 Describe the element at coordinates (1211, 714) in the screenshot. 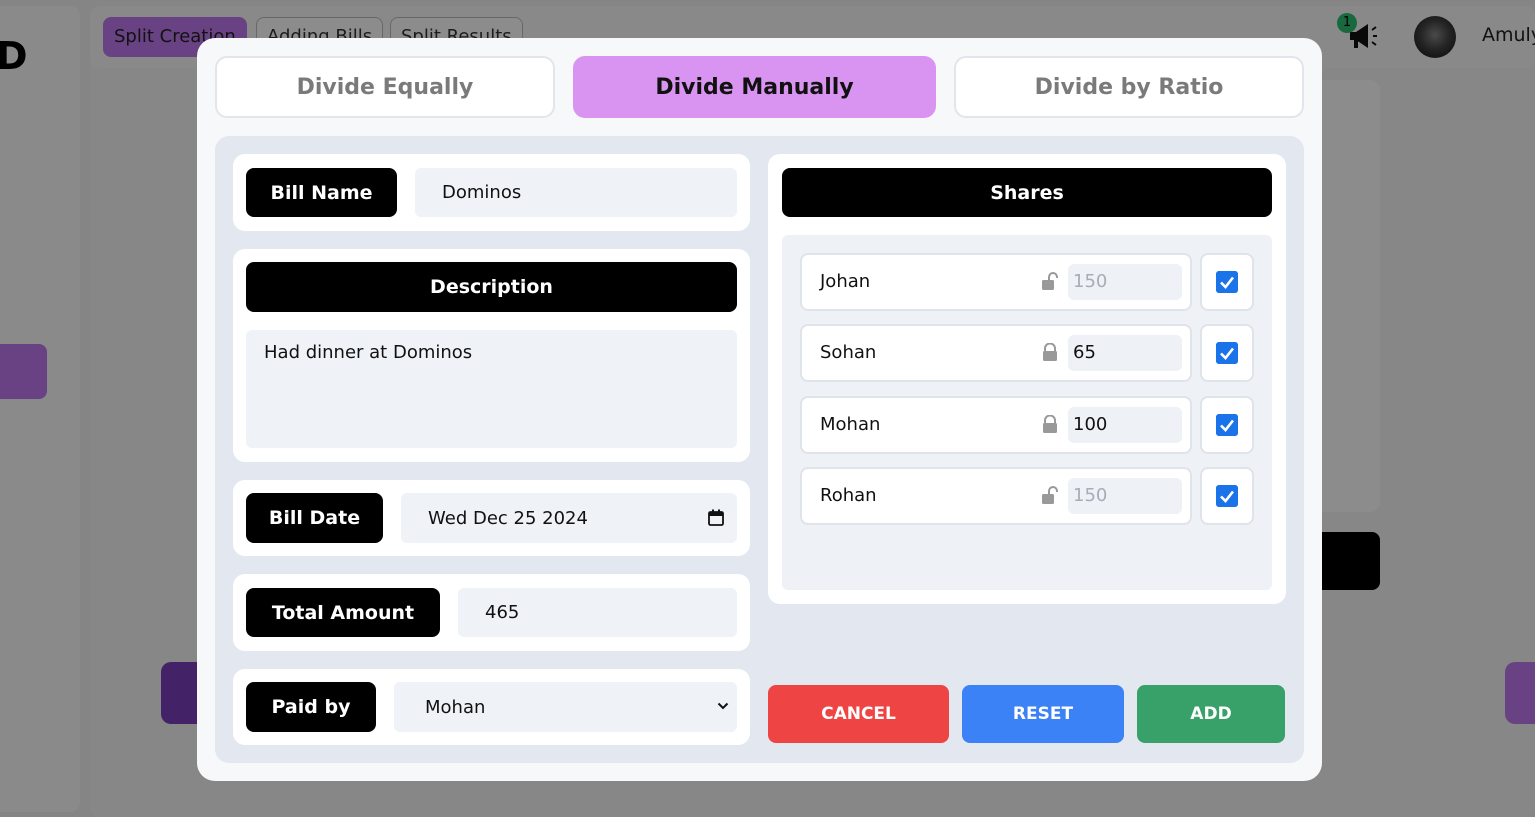

I see `add-button: ADD` at that location.